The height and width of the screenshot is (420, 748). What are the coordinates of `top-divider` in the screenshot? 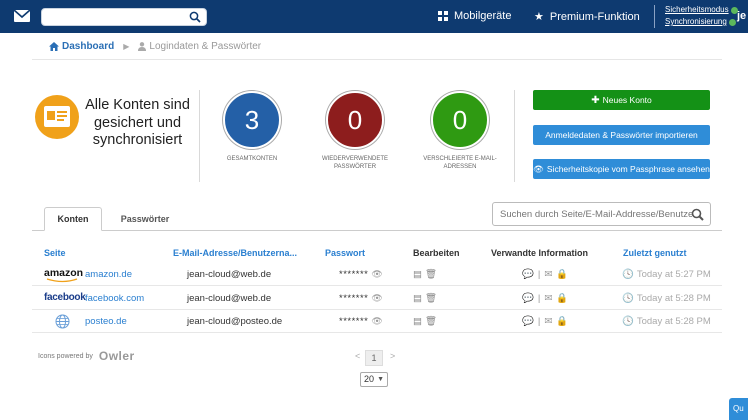 It's located at (654, 16).